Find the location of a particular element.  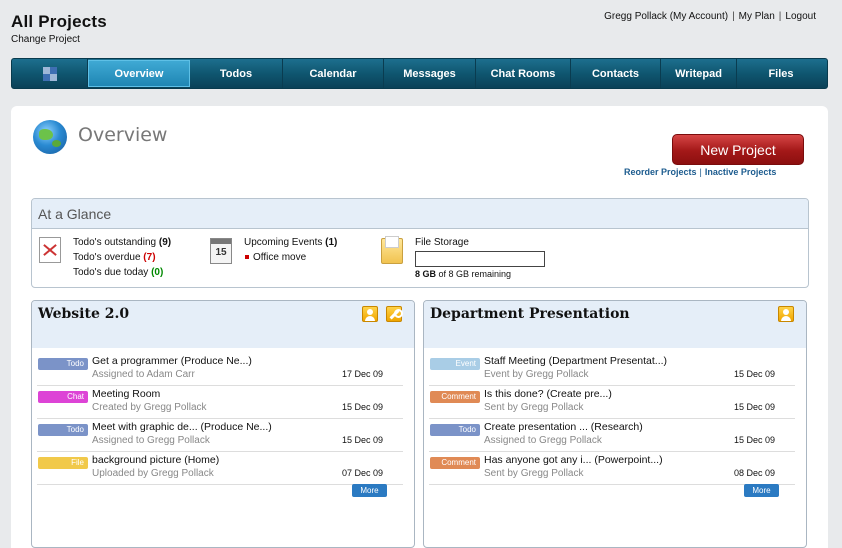

activity-subtitle: Created by Gregg Pollack is located at coordinates (149, 407).